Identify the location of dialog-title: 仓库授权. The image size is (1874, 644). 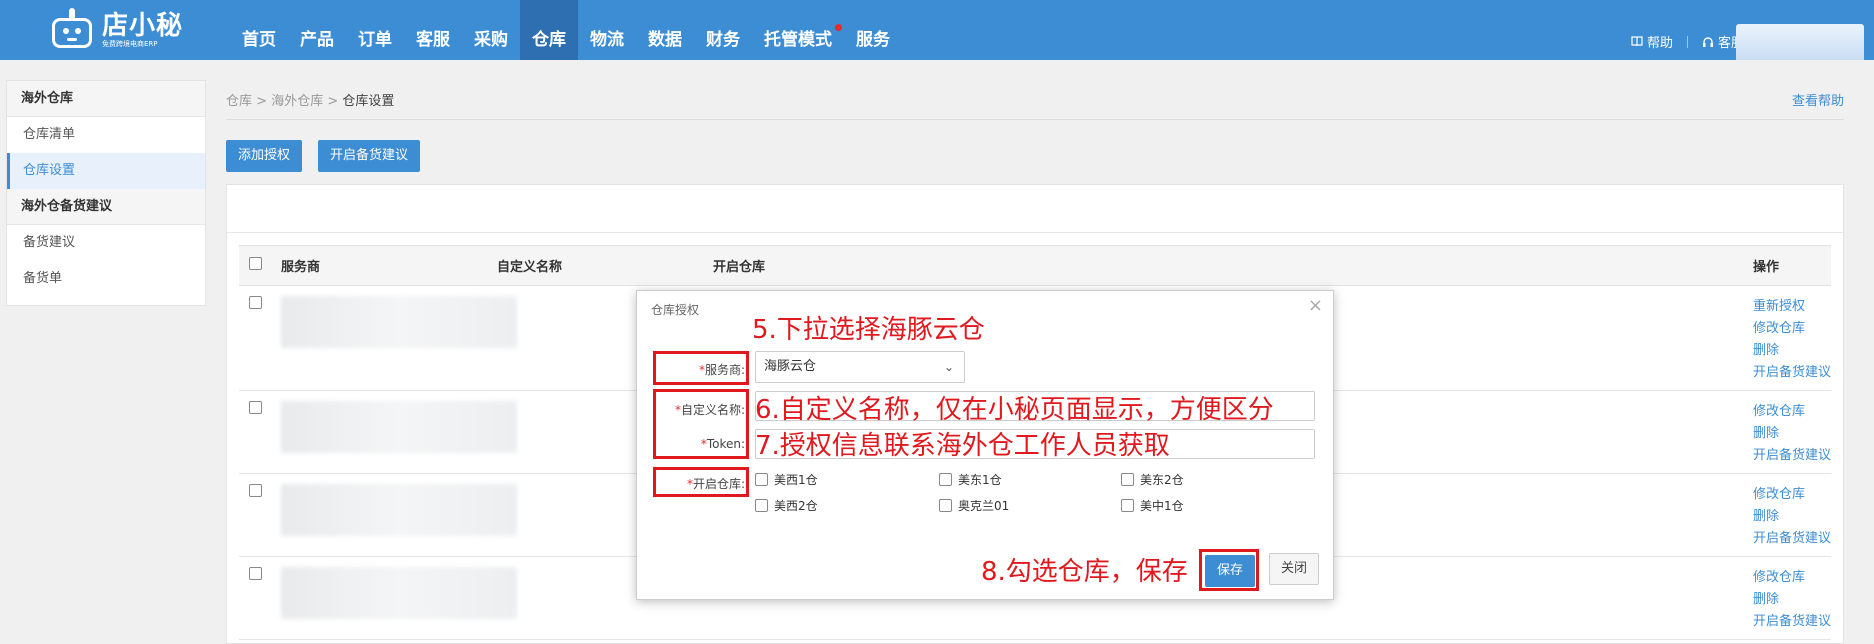
(675, 310).